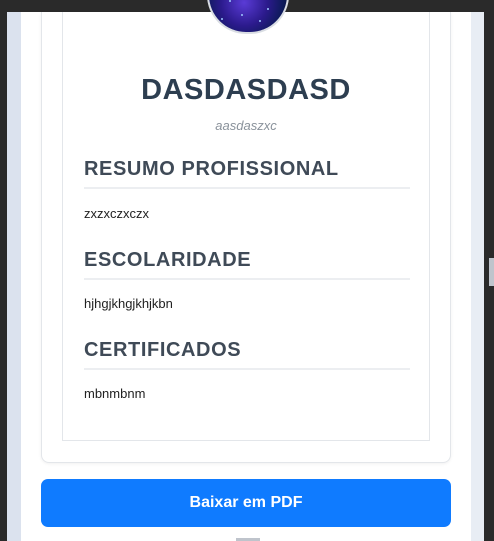  I want to click on scrollbar-track, so click(477, 276).